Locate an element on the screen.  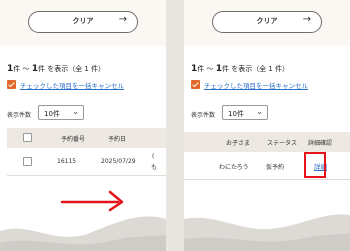
row-status: 仮予約 is located at coordinates (275, 167).